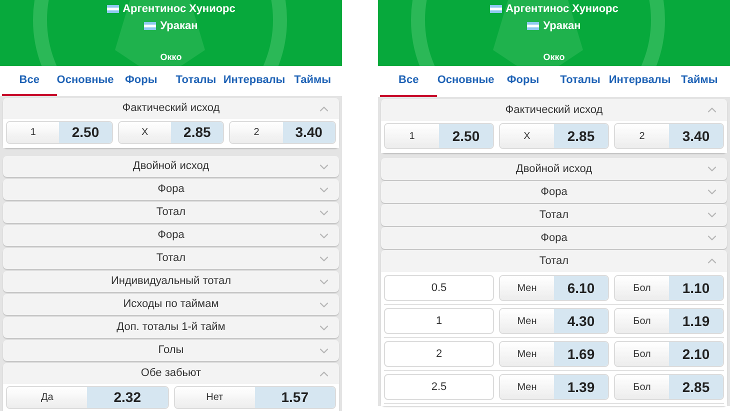 Image resolution: width=730 pixels, height=411 pixels. I want to click on market-header: Обе забьют, so click(171, 373).